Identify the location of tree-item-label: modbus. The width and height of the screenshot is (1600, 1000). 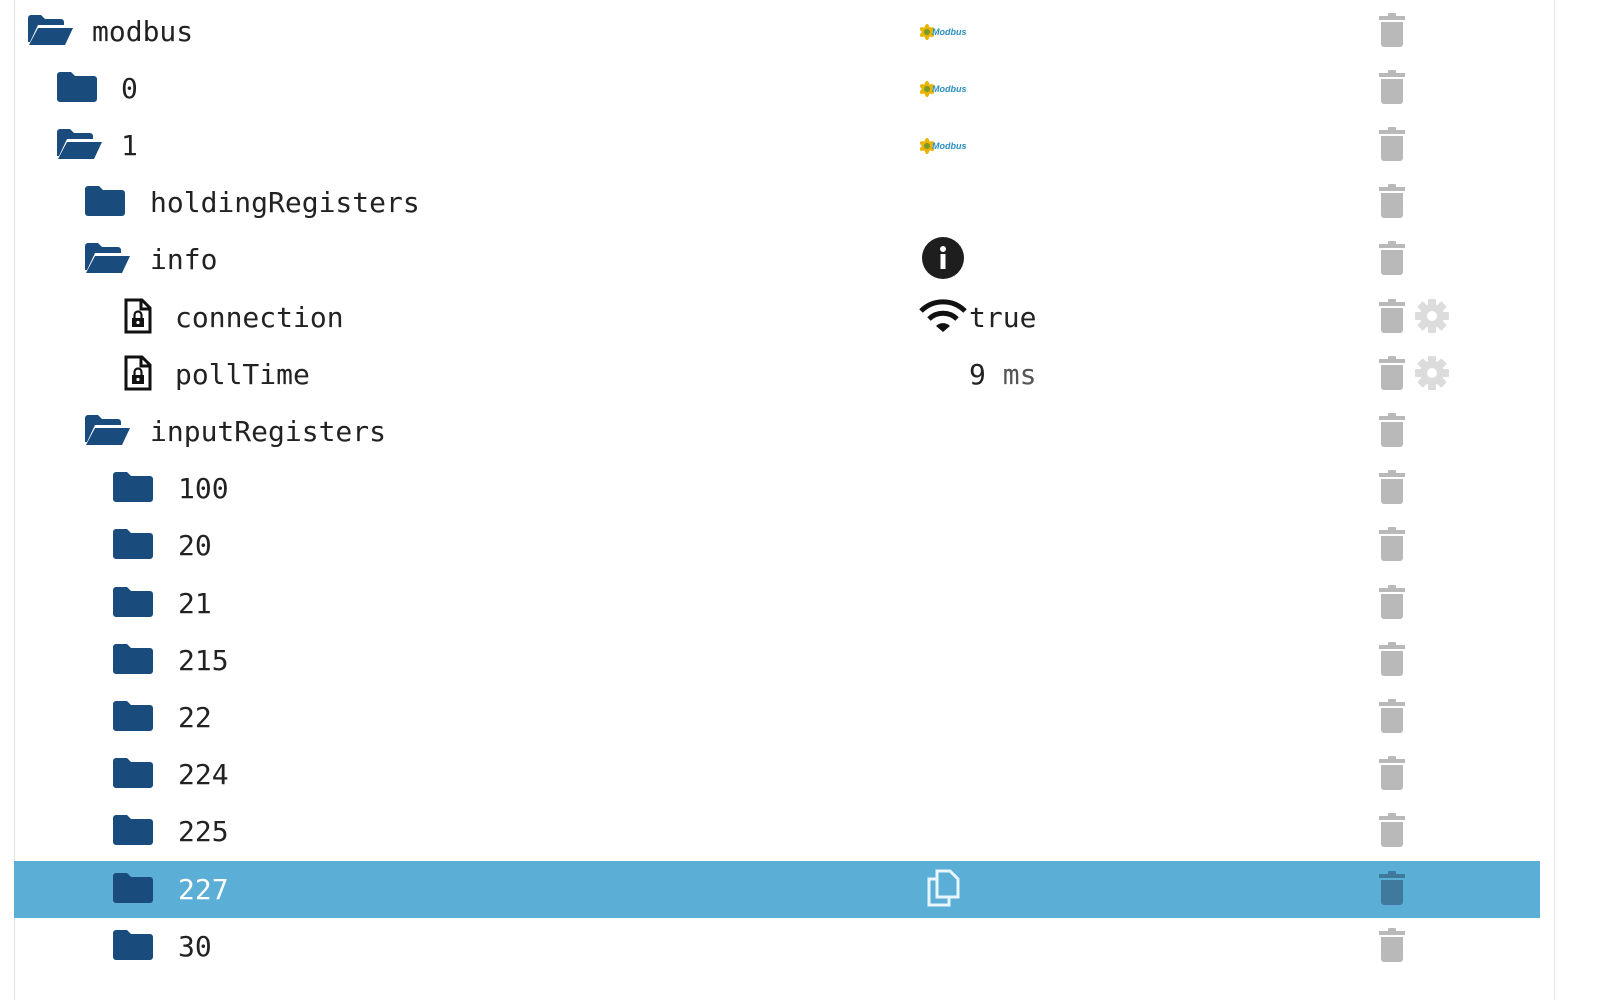
(143, 31).